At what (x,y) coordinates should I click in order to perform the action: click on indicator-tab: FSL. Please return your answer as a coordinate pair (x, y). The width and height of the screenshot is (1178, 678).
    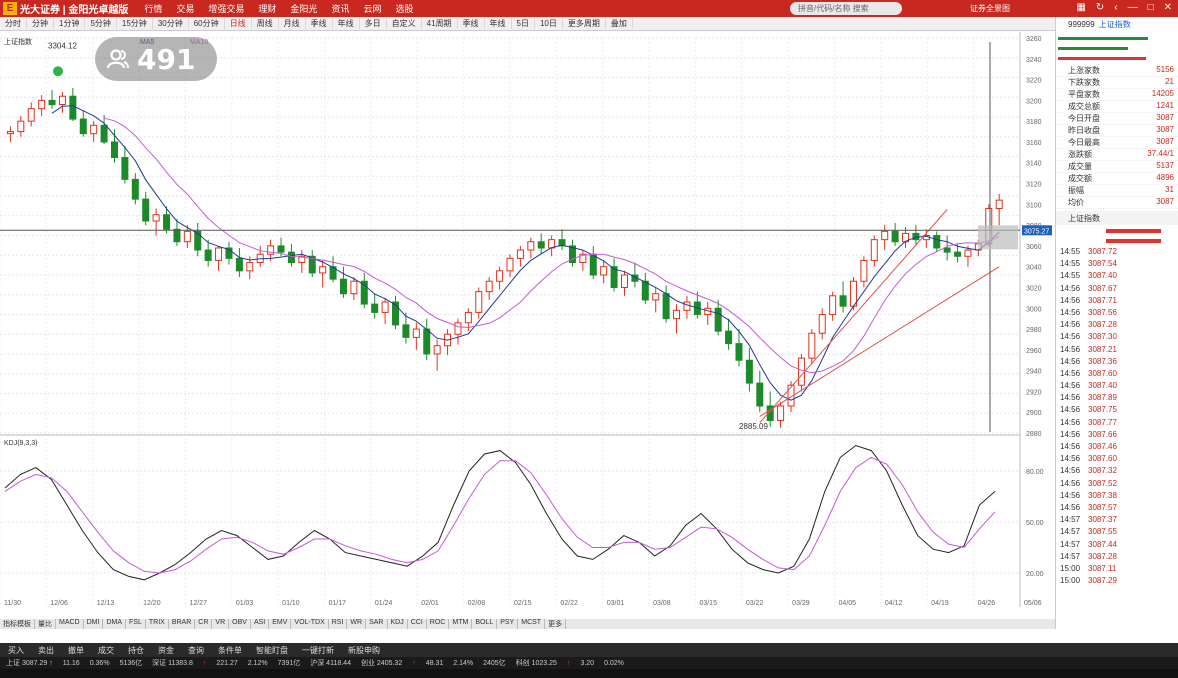
    Looking at the image, I should click on (136, 624).